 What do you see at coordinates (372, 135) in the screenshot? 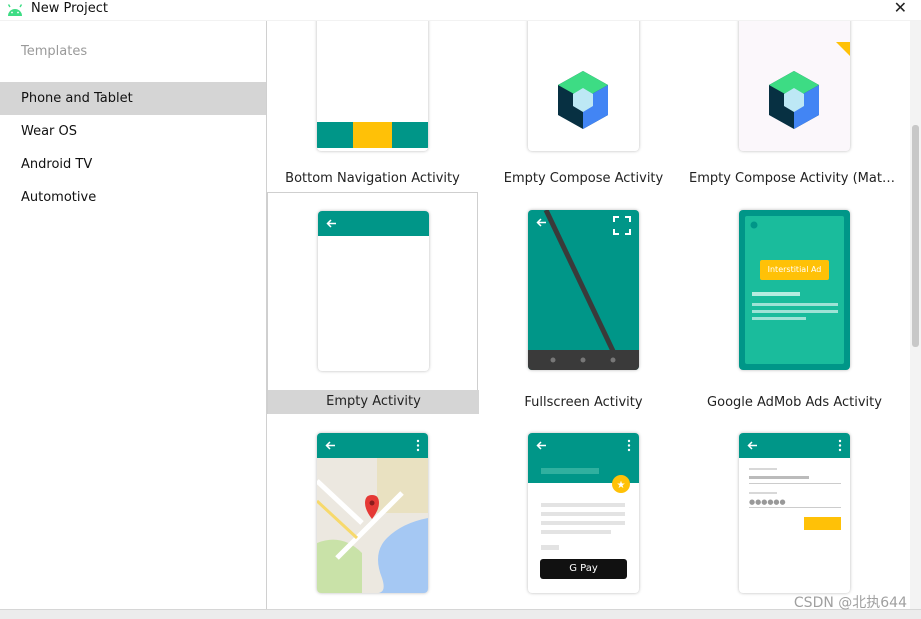
I see `bottom-navigation-preview-icon` at bounding box center [372, 135].